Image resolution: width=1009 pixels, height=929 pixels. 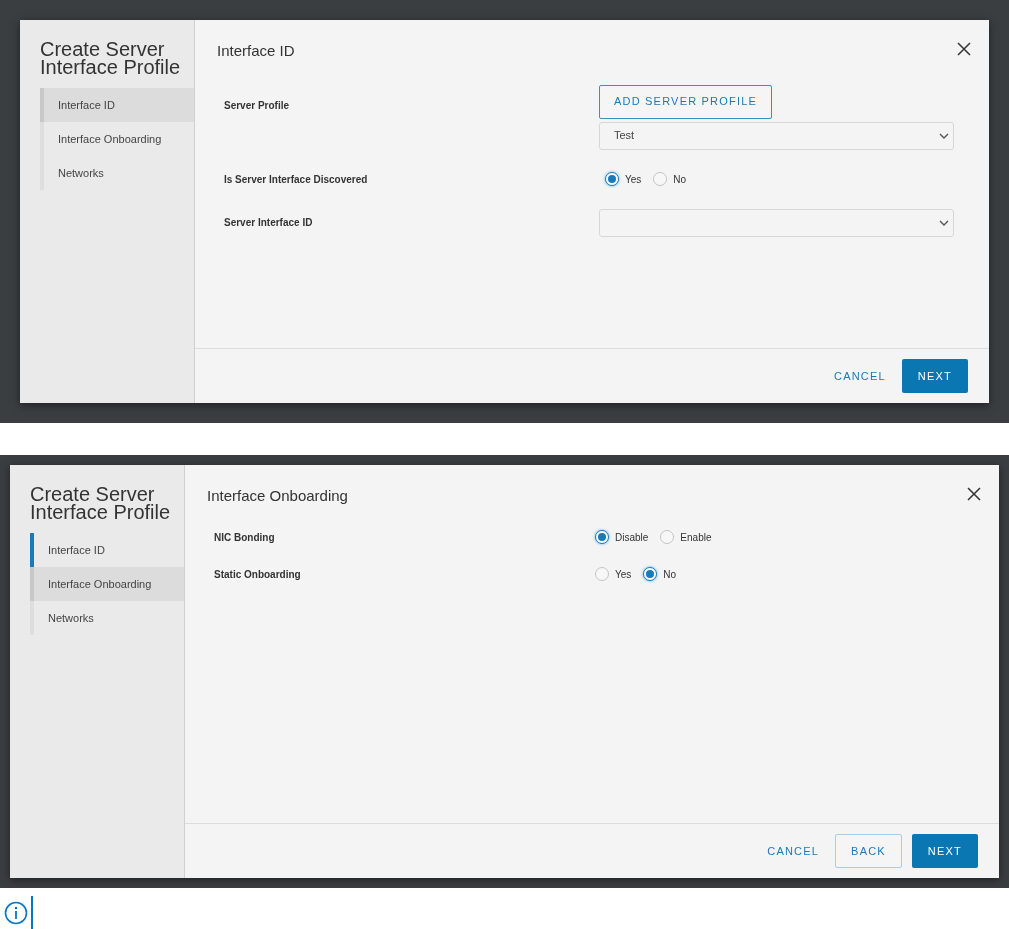 I want to click on info-icon, so click(x=16, y=912).